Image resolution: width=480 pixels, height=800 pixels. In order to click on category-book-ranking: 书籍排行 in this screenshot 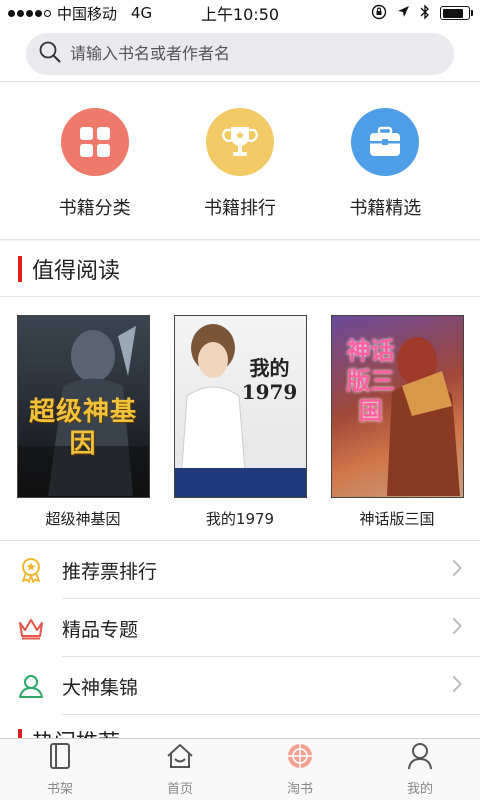, I will do `click(240, 173)`.